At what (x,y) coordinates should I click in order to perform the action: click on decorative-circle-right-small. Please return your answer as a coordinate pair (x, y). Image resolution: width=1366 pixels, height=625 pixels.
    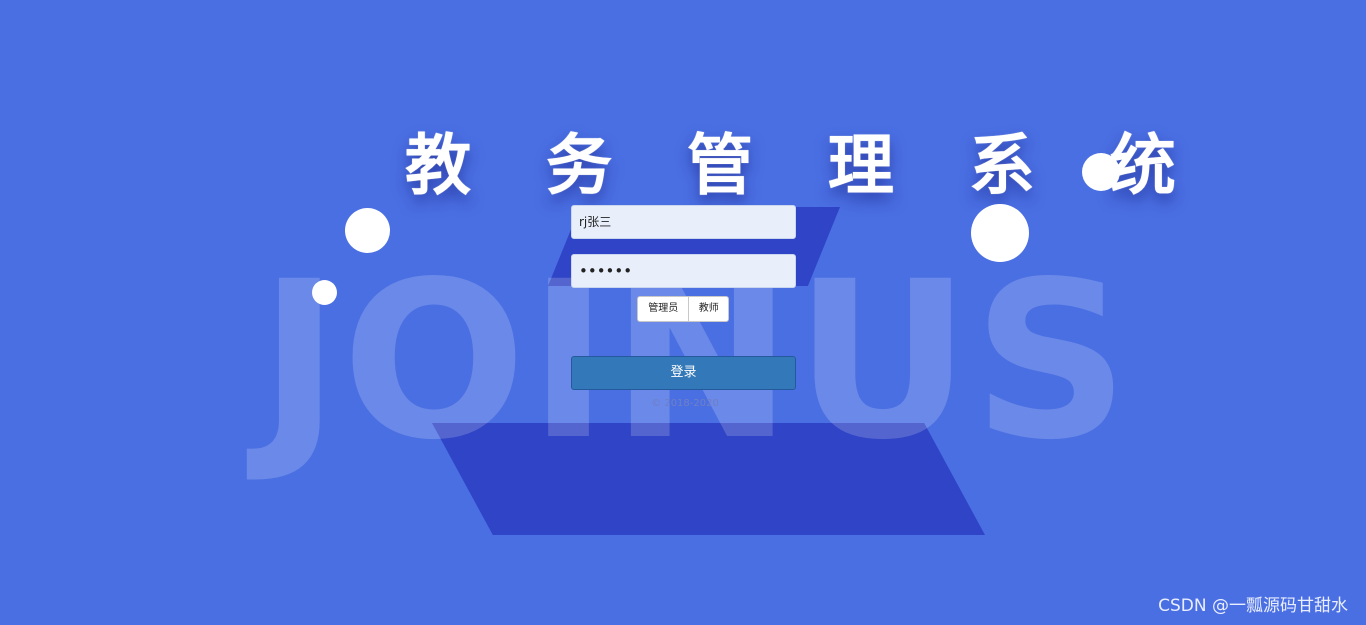
    Looking at the image, I should click on (1101, 172).